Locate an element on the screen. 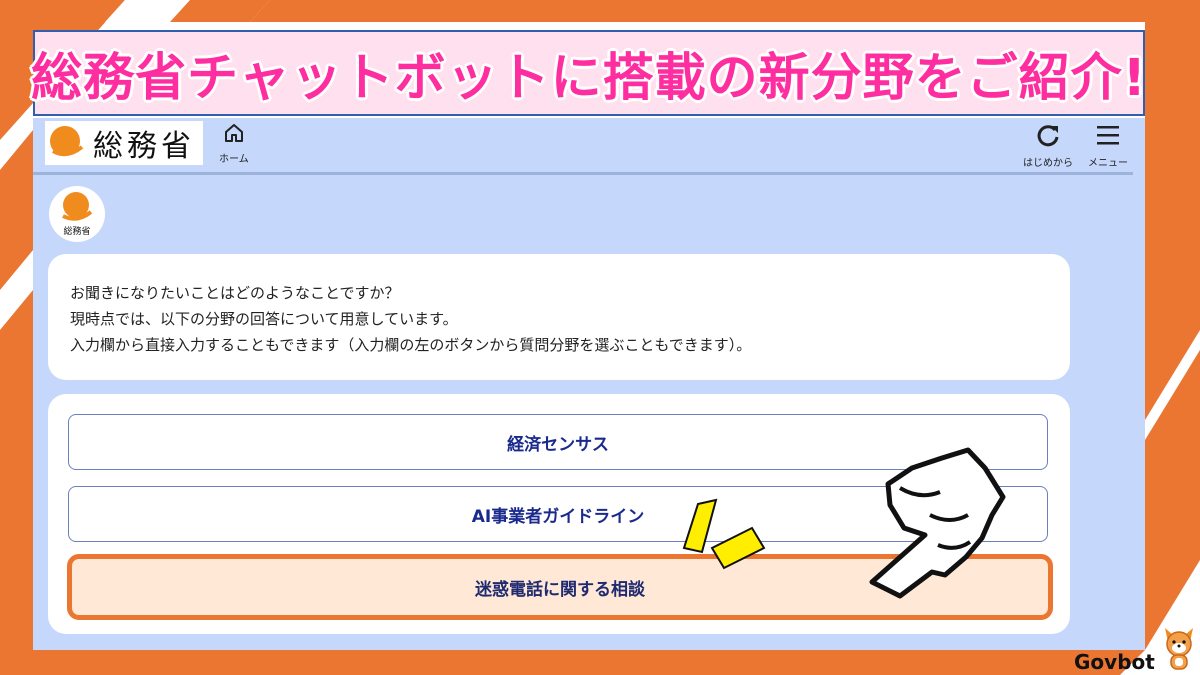 The image size is (1200, 675). home-label: ホーム is located at coordinates (234, 159).